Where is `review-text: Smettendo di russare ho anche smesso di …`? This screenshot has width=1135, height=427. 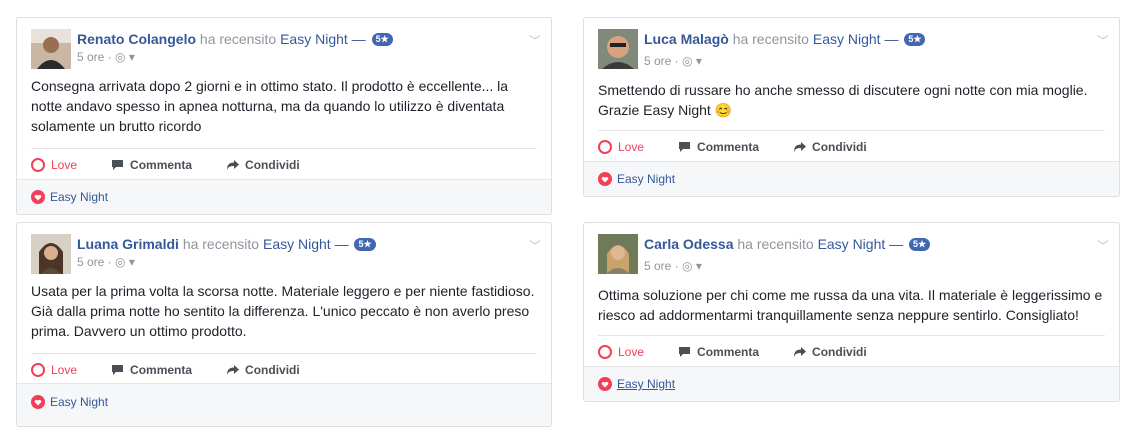 review-text: Smettendo di russare ho anche smesso di … is located at coordinates (843, 100).